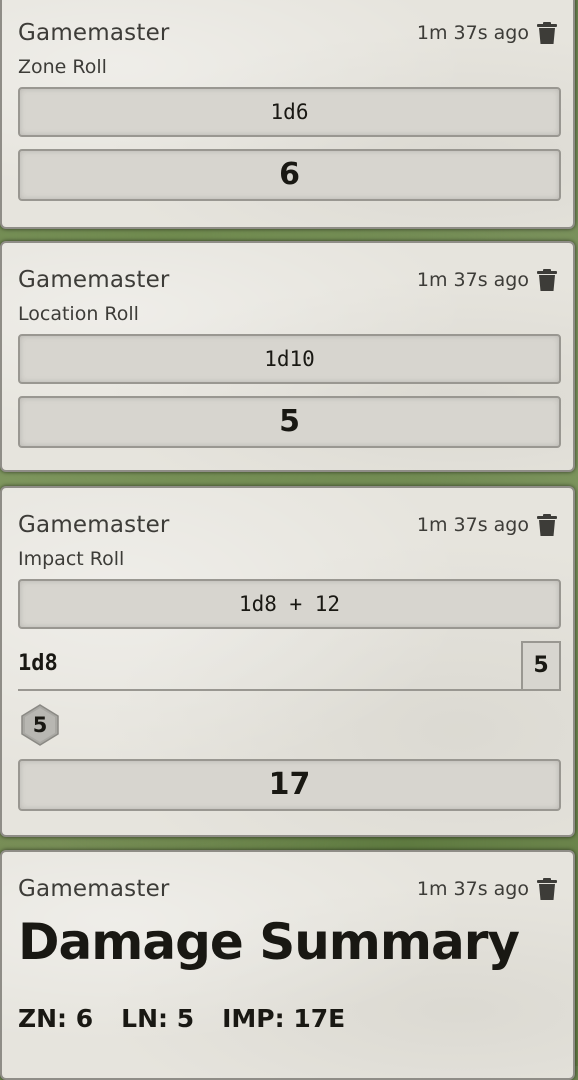  What do you see at coordinates (289, 422) in the screenshot?
I see `dice-total: 5` at bounding box center [289, 422].